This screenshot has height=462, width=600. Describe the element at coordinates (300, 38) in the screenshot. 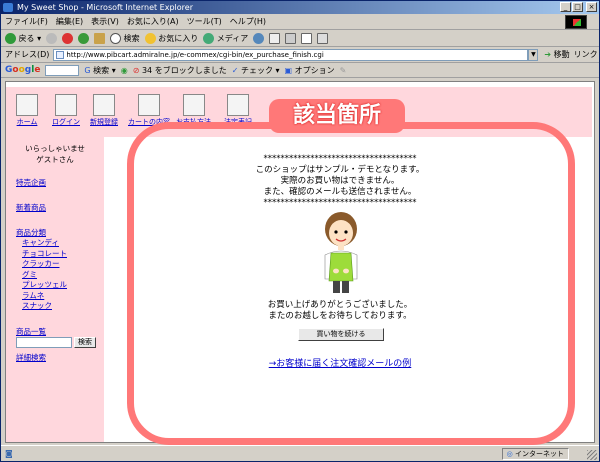

I see `standard-toolbar: 戻る ▾ 検索 お気に入り メディア` at that location.